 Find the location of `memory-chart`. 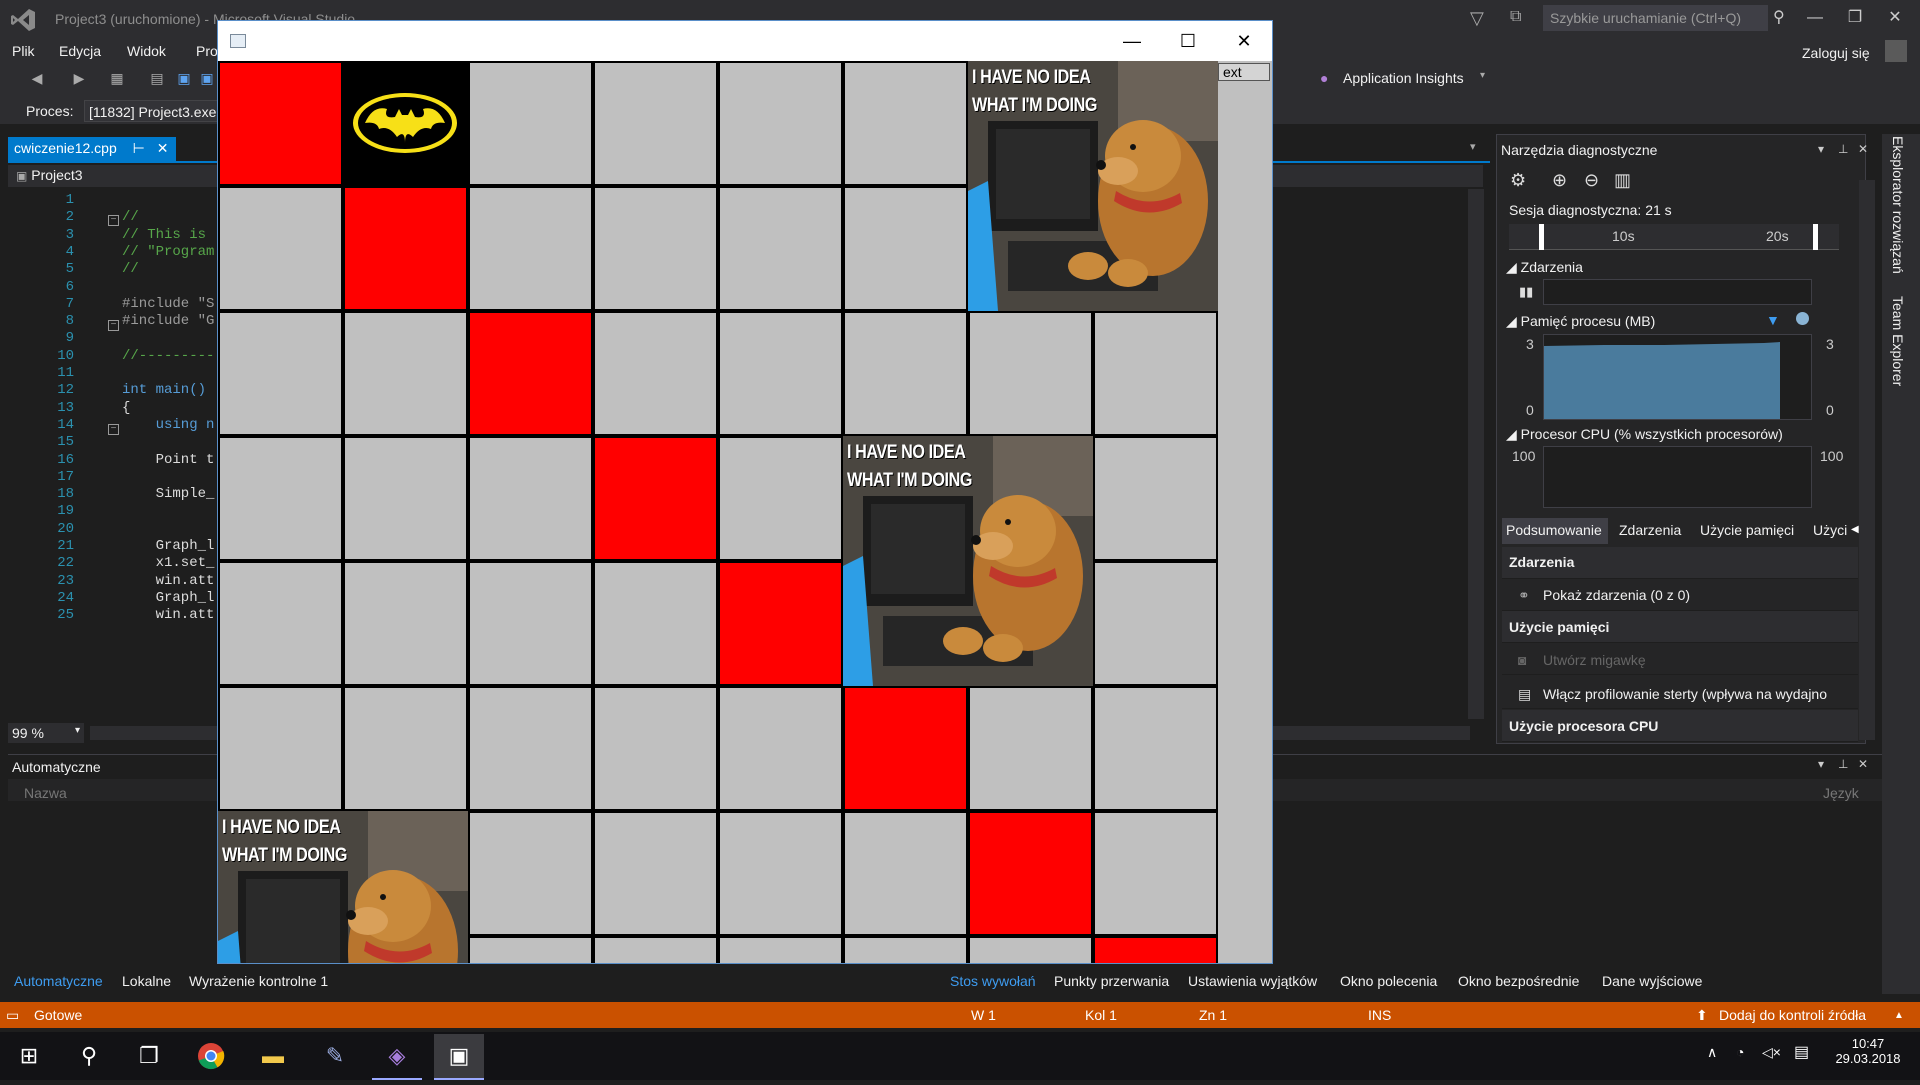

memory-chart is located at coordinates (1677, 377).